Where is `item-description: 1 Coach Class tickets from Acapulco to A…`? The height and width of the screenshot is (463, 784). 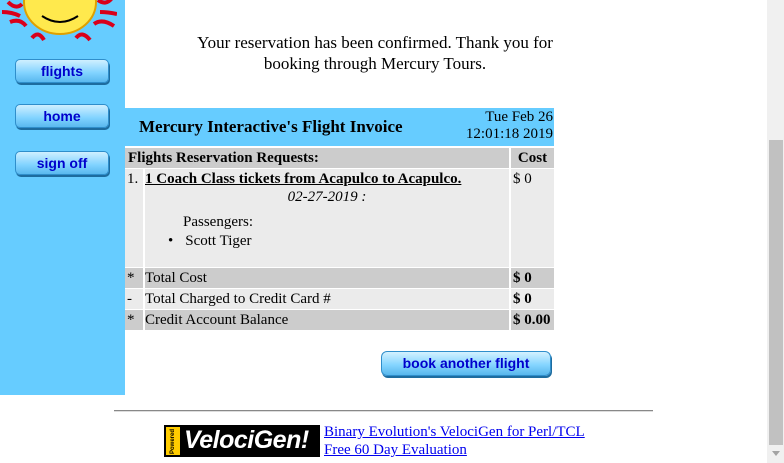
item-description: 1 Coach Class tickets from Acapulco to A… is located at coordinates (327, 218).